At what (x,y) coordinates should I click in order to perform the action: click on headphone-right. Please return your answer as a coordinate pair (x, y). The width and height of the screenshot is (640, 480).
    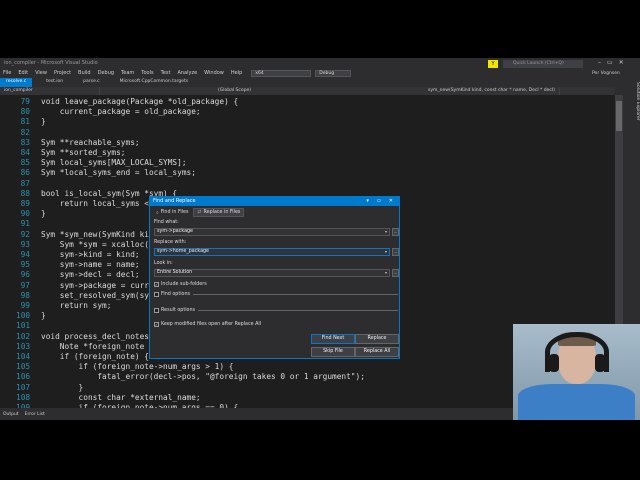
    Looking at the image, I should click on (600, 363).